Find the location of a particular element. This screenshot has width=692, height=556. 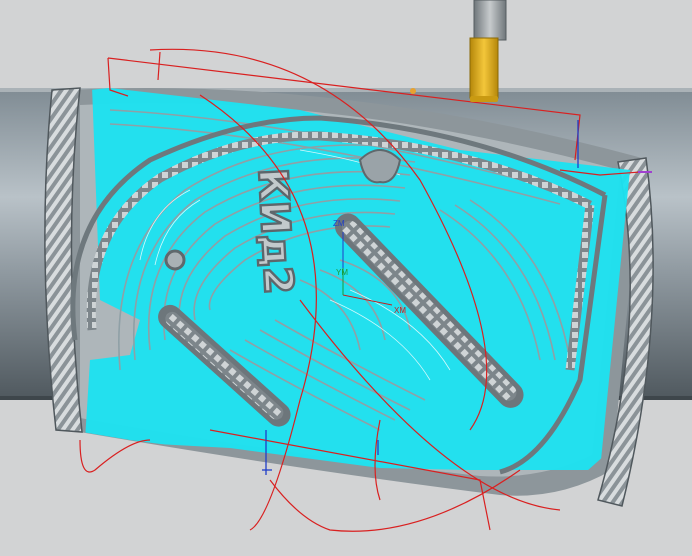

svg-text: КИд2 is located at coordinates (275, 231).